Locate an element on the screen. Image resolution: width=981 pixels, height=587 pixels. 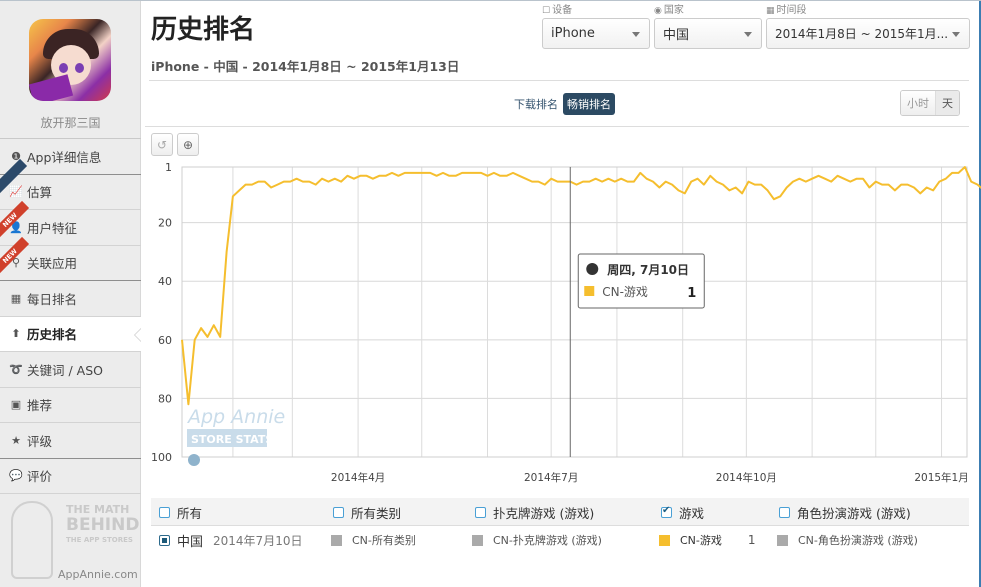
legend-header: 所有 所有类别 扑克牌游戏 (游戏) 游戏 角色扮演游戏 (游戏) is located at coordinates (560, 512).